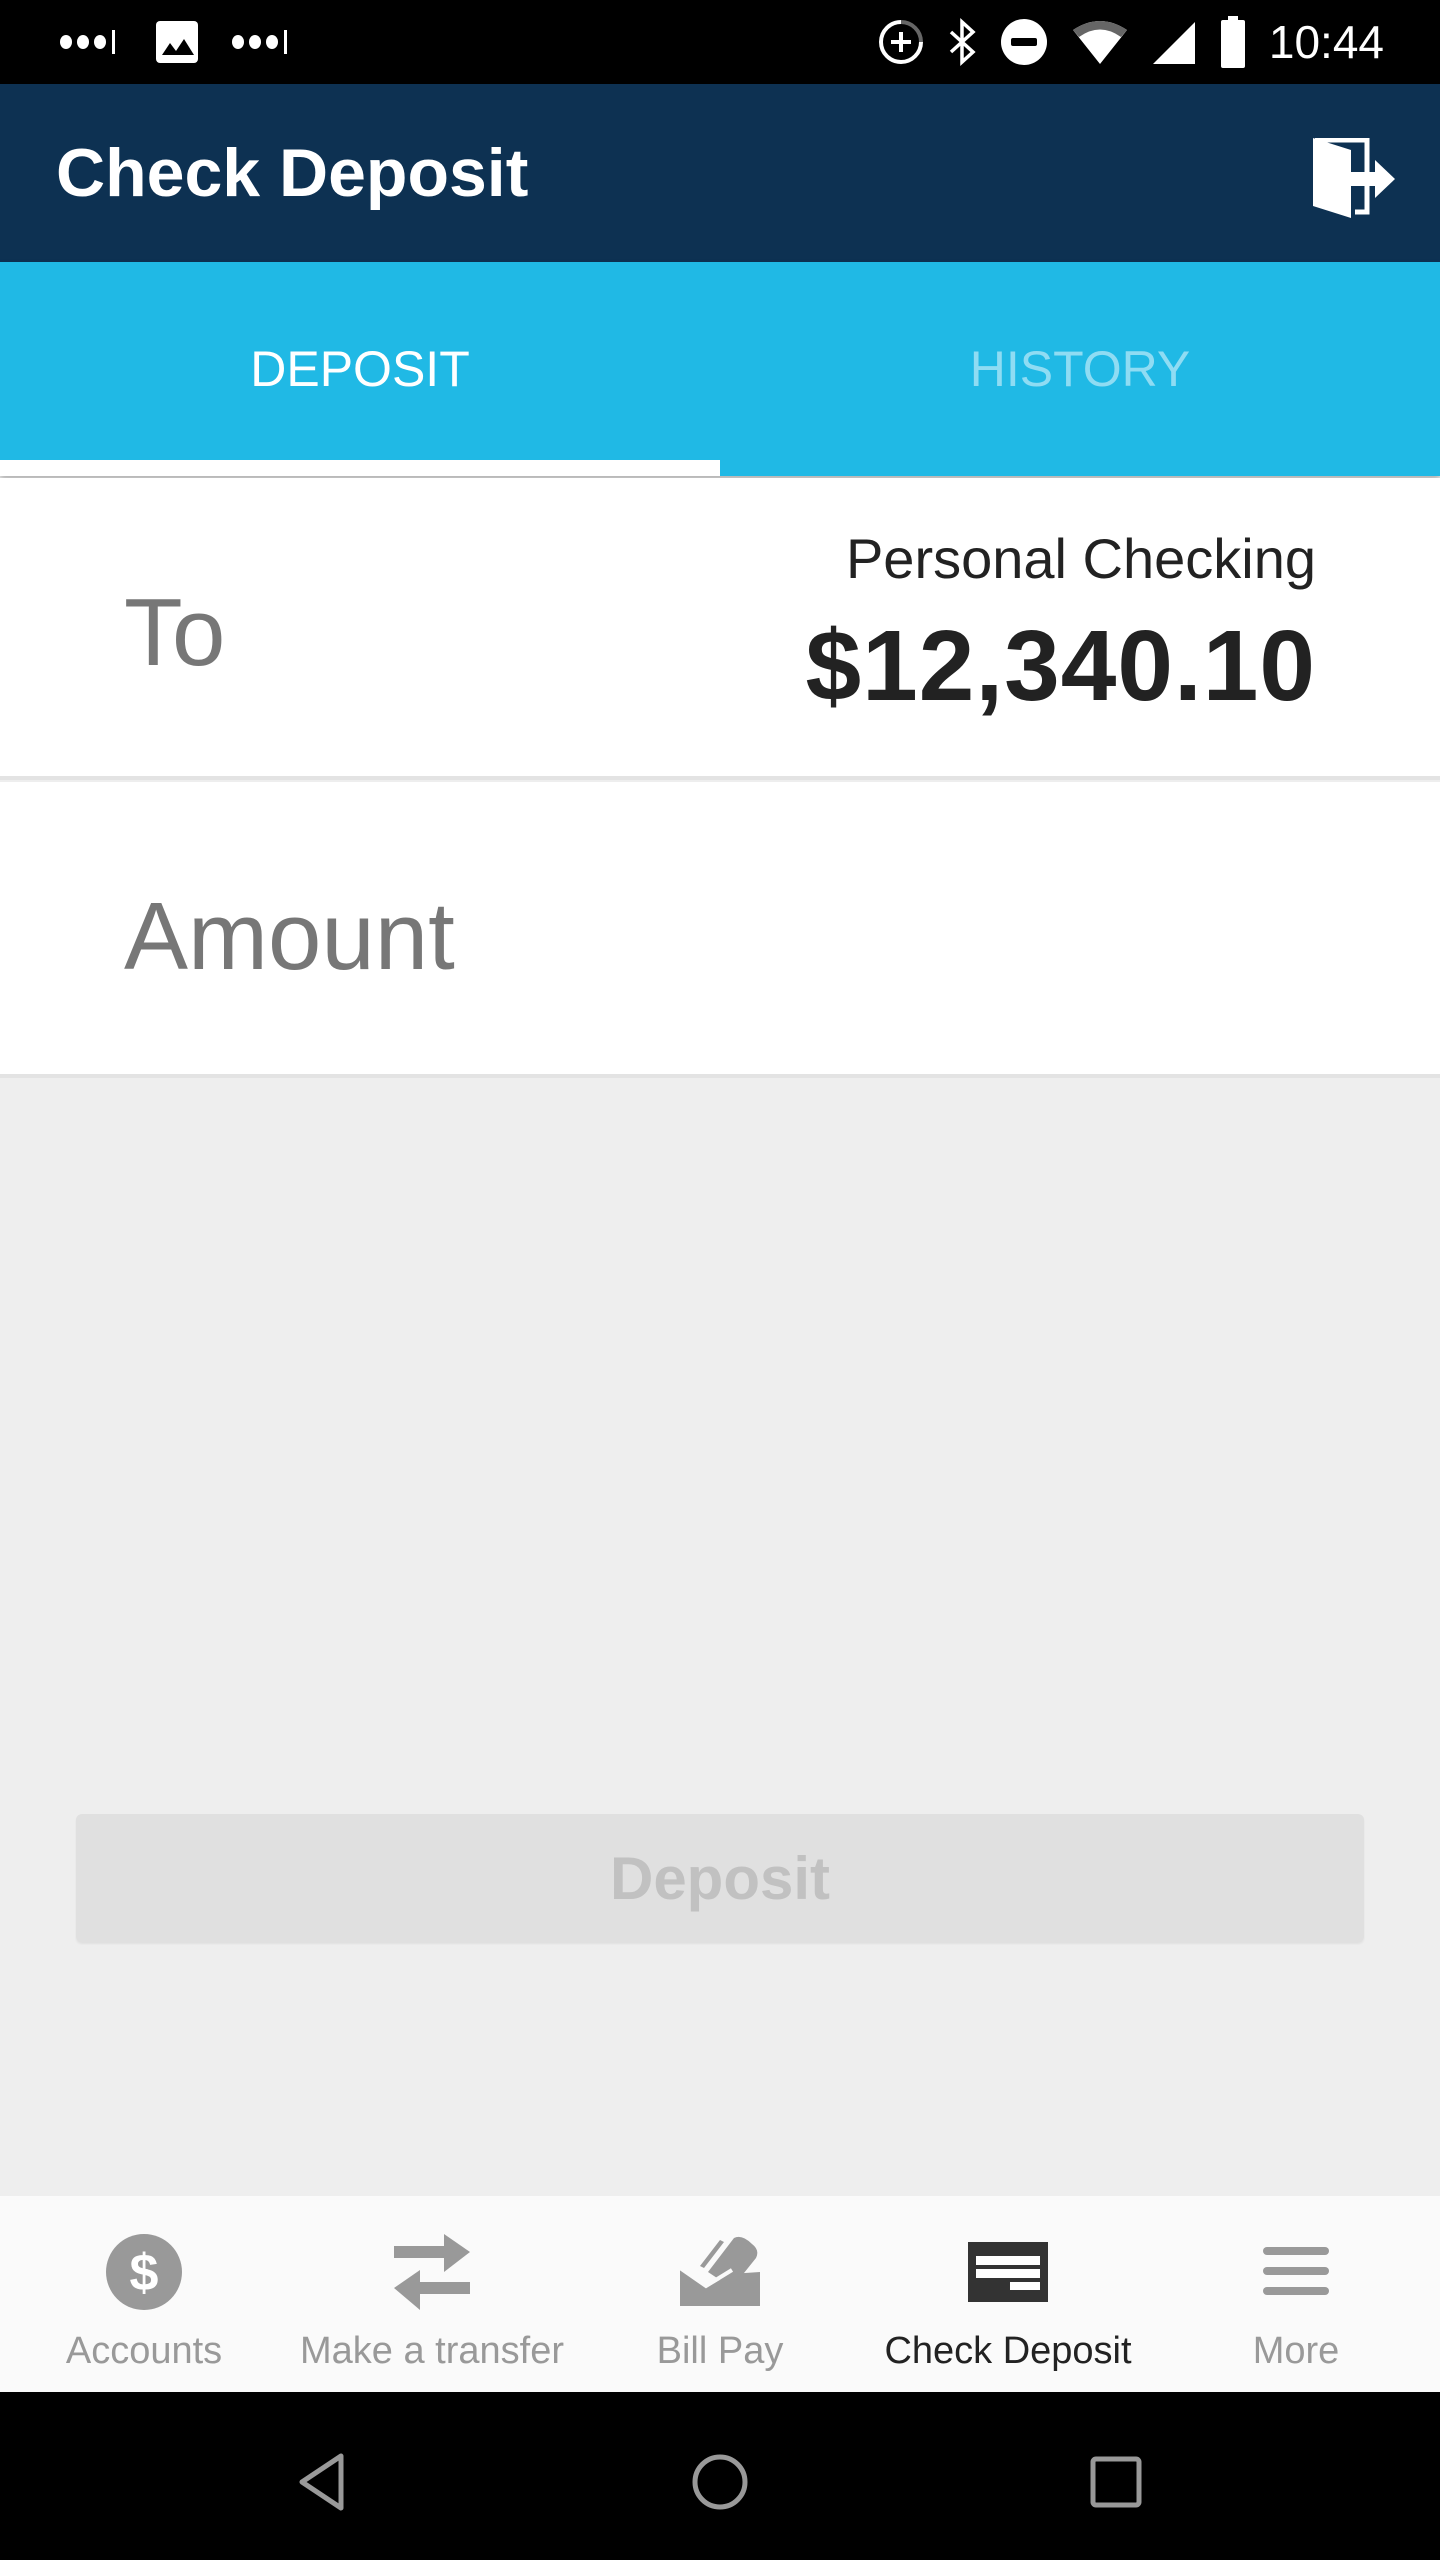  What do you see at coordinates (1326, 42) in the screenshot?
I see `status-time: 10:44` at bounding box center [1326, 42].